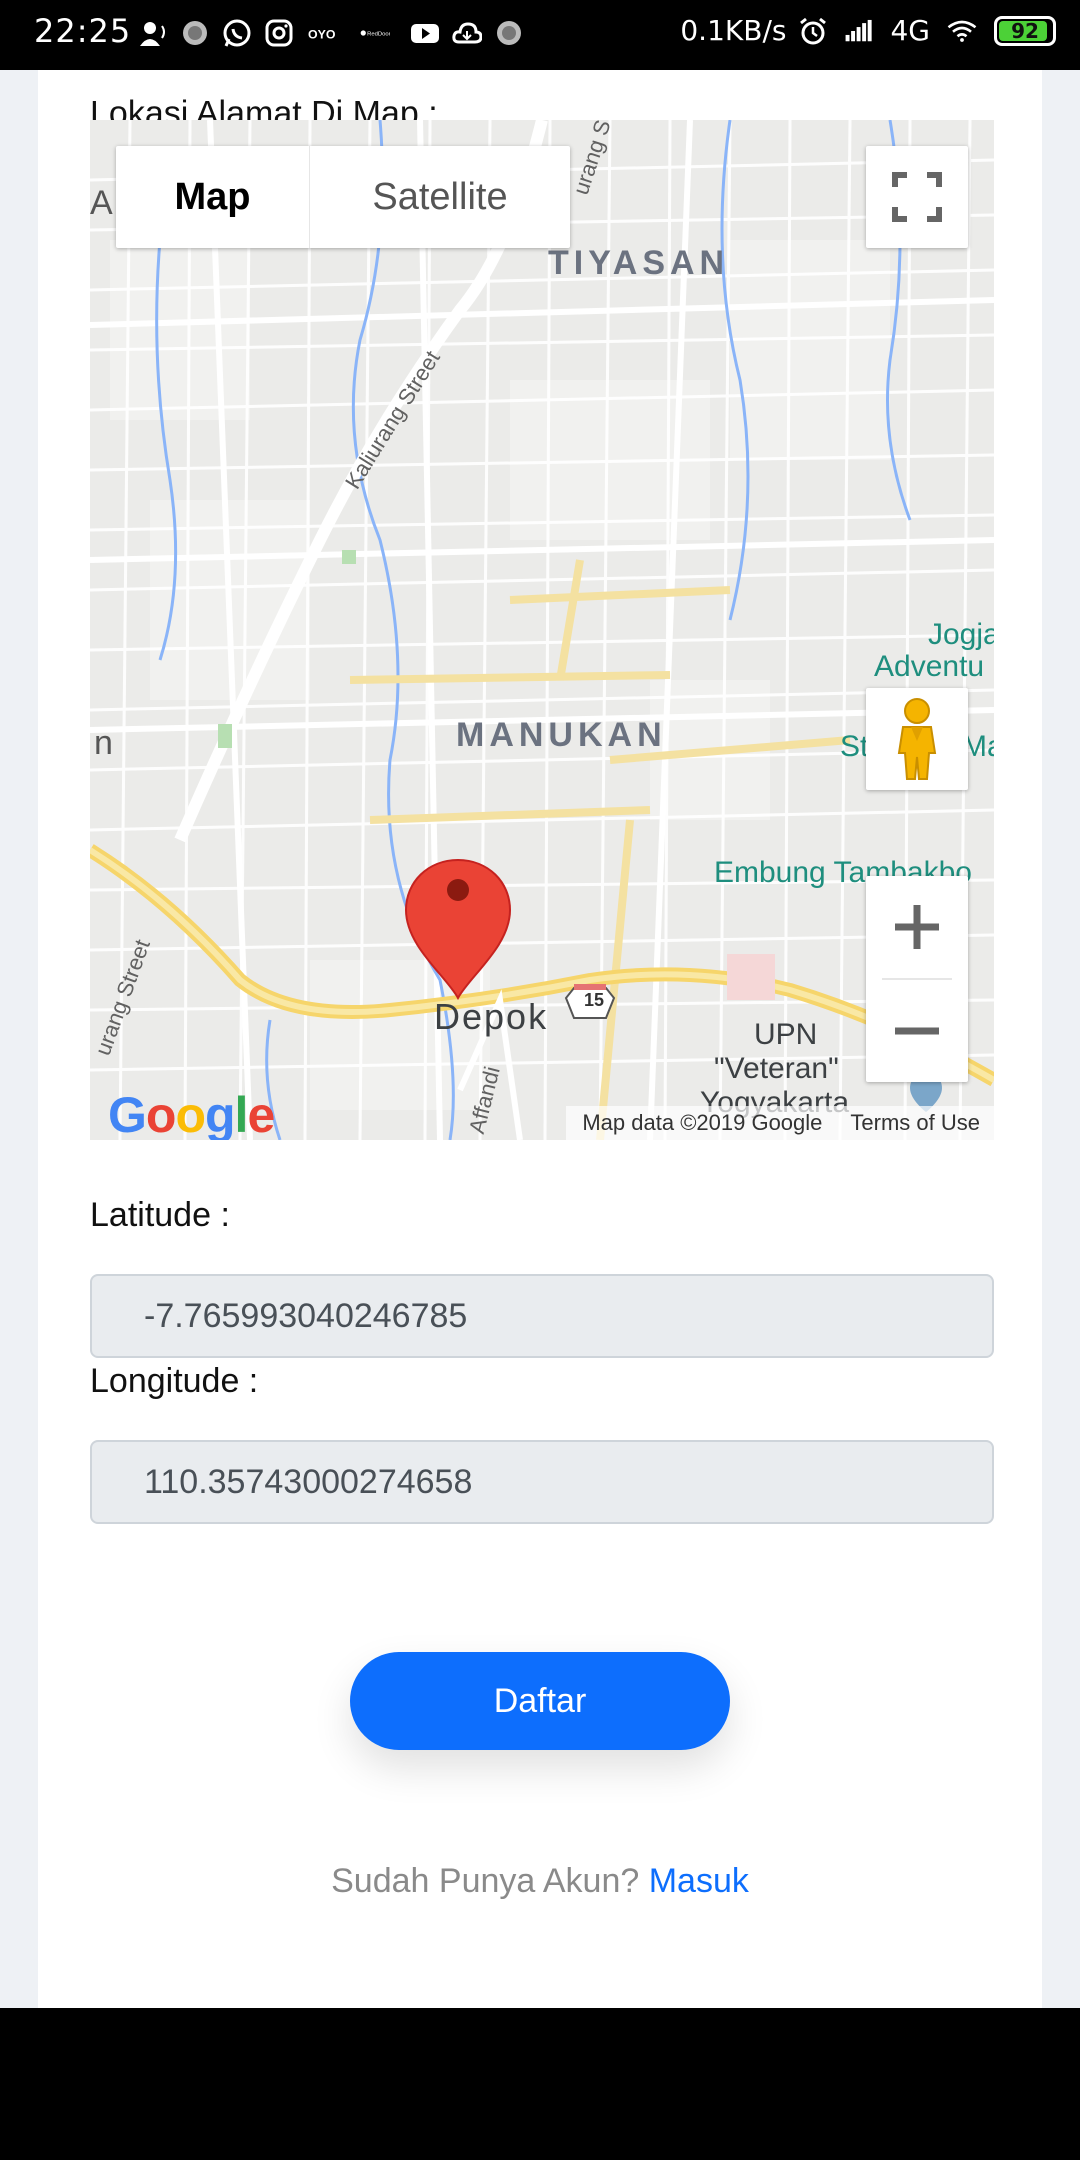 The height and width of the screenshot is (2160, 1080). I want to click on login-prompt-text: Sudah Punya Akun?, so click(485, 1881).